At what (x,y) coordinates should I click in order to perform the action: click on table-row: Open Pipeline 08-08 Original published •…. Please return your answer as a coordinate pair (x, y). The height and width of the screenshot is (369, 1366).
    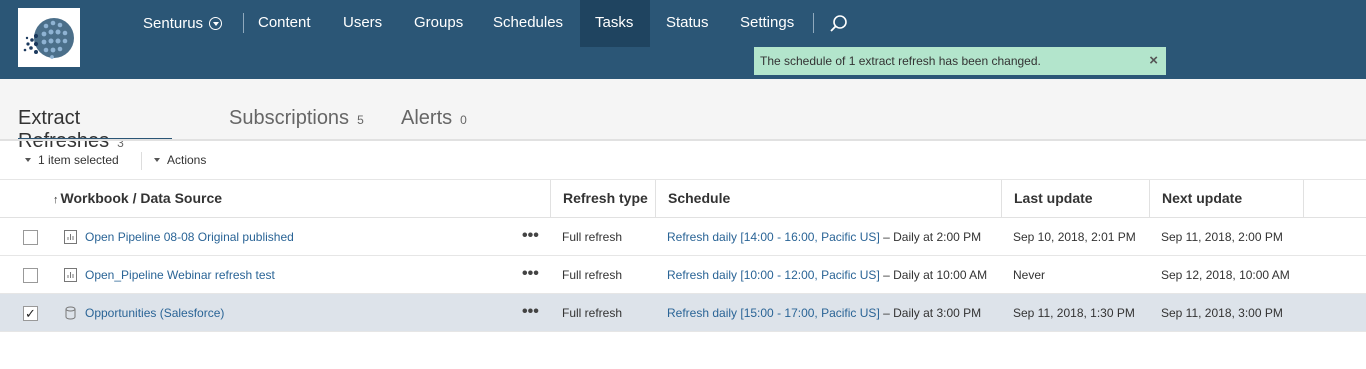
    Looking at the image, I should click on (683, 237).